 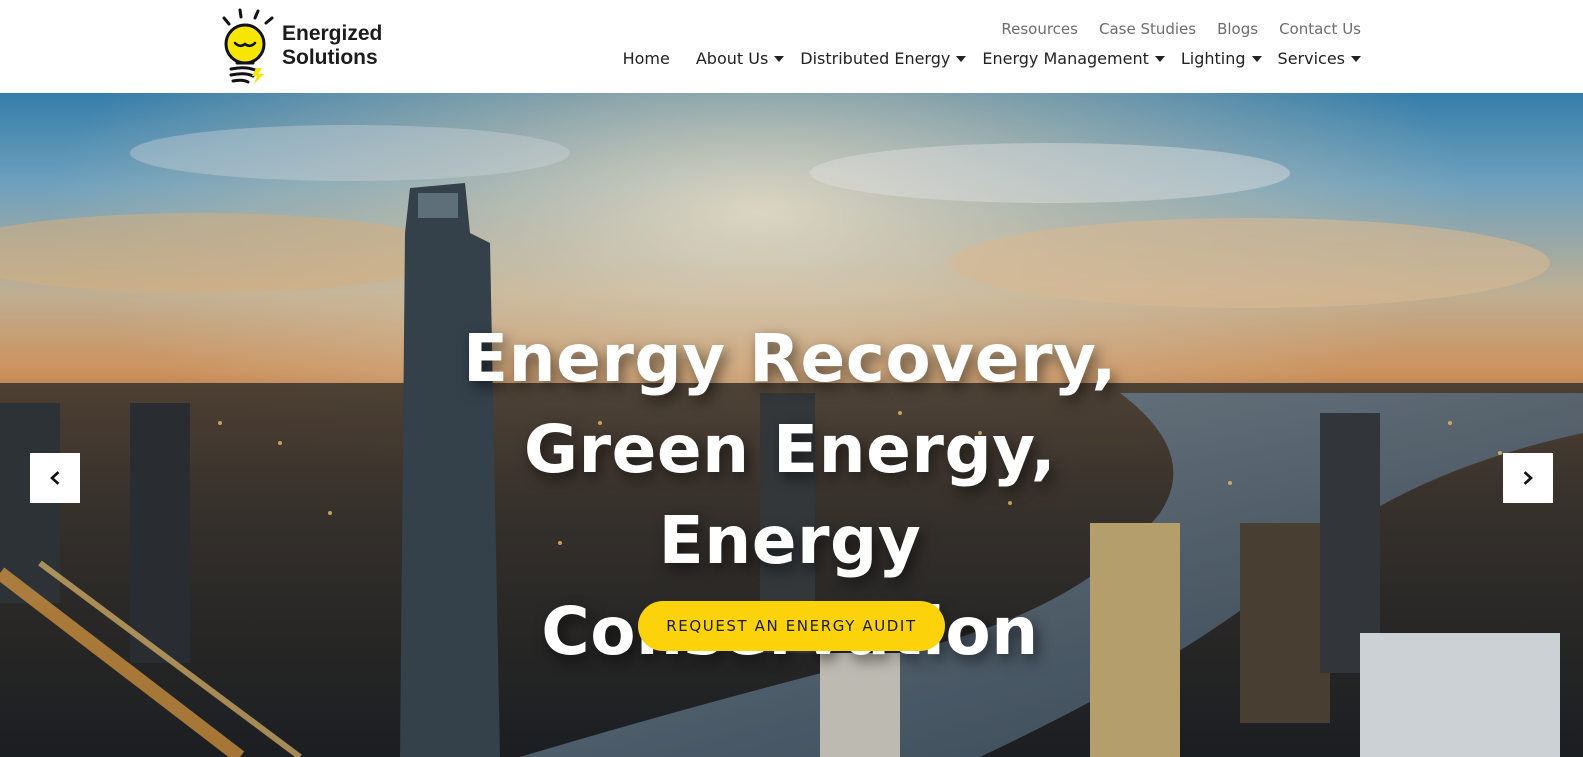 I want to click on nav-item-lighting: Lighting, so click(x=1221, y=59).